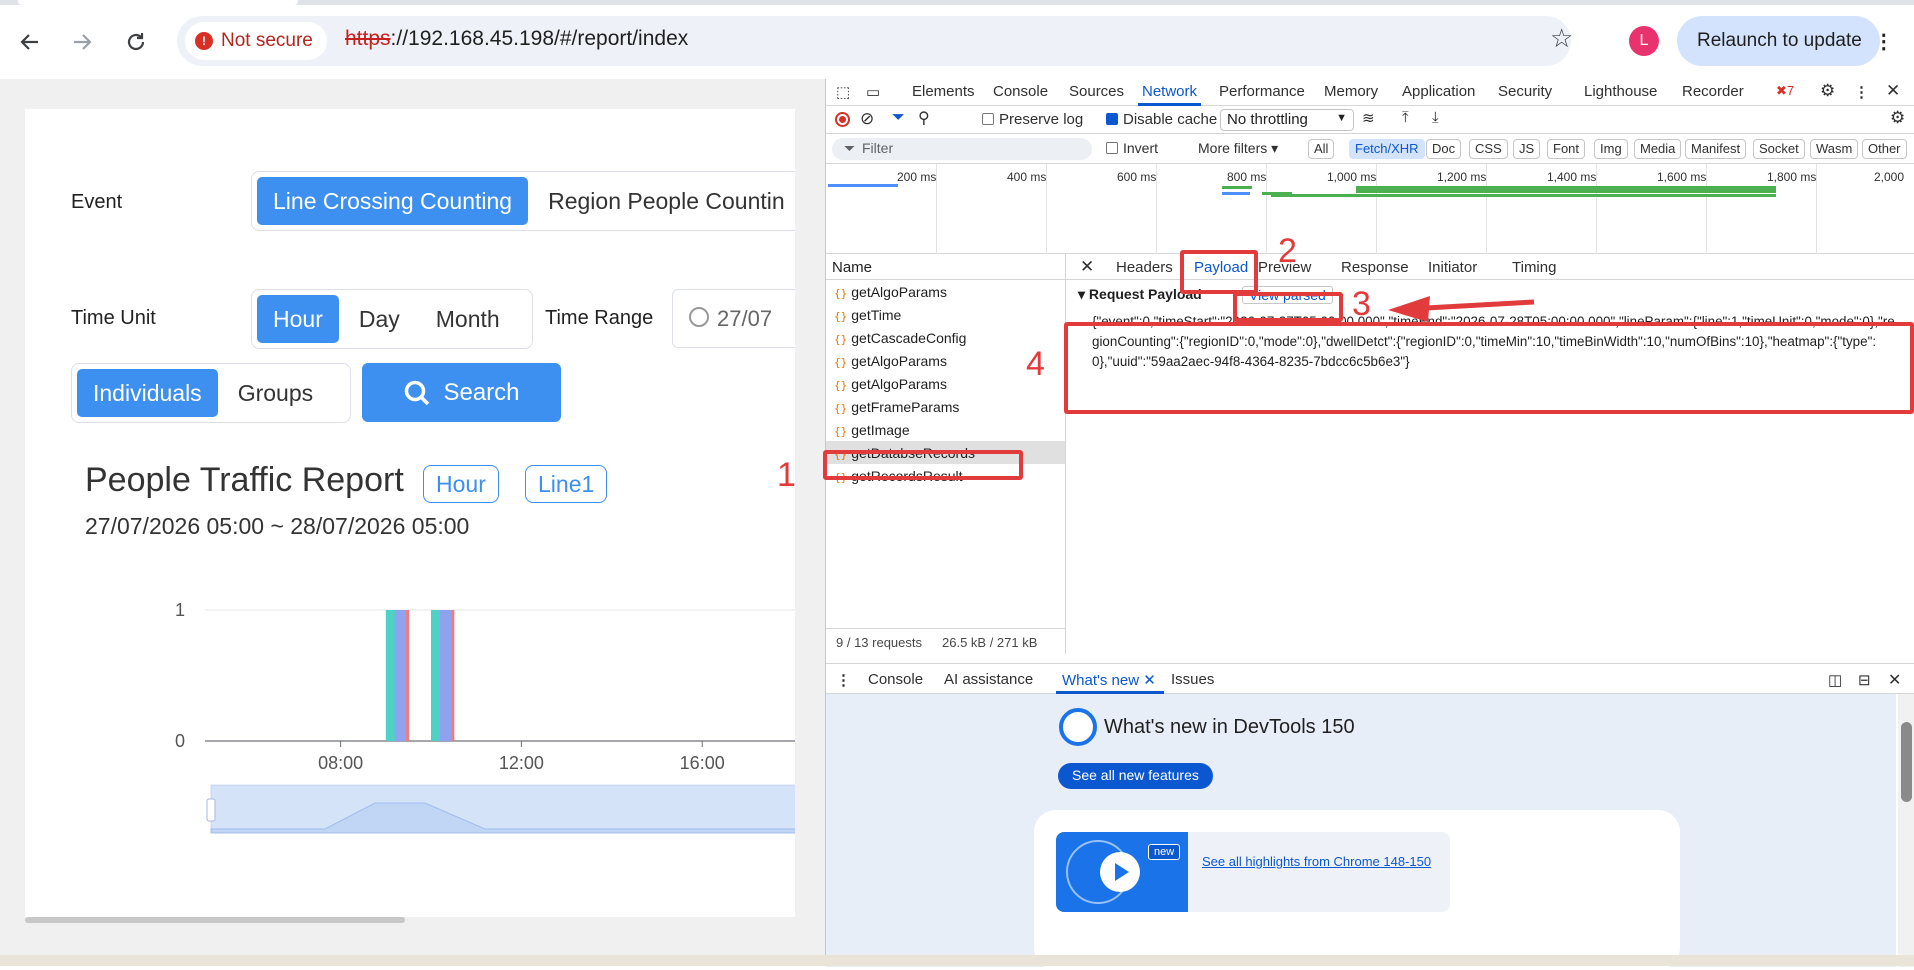 This screenshot has height=970, width=1914. I want to click on tab-lighthouse: Lighthouse, so click(1620, 91).